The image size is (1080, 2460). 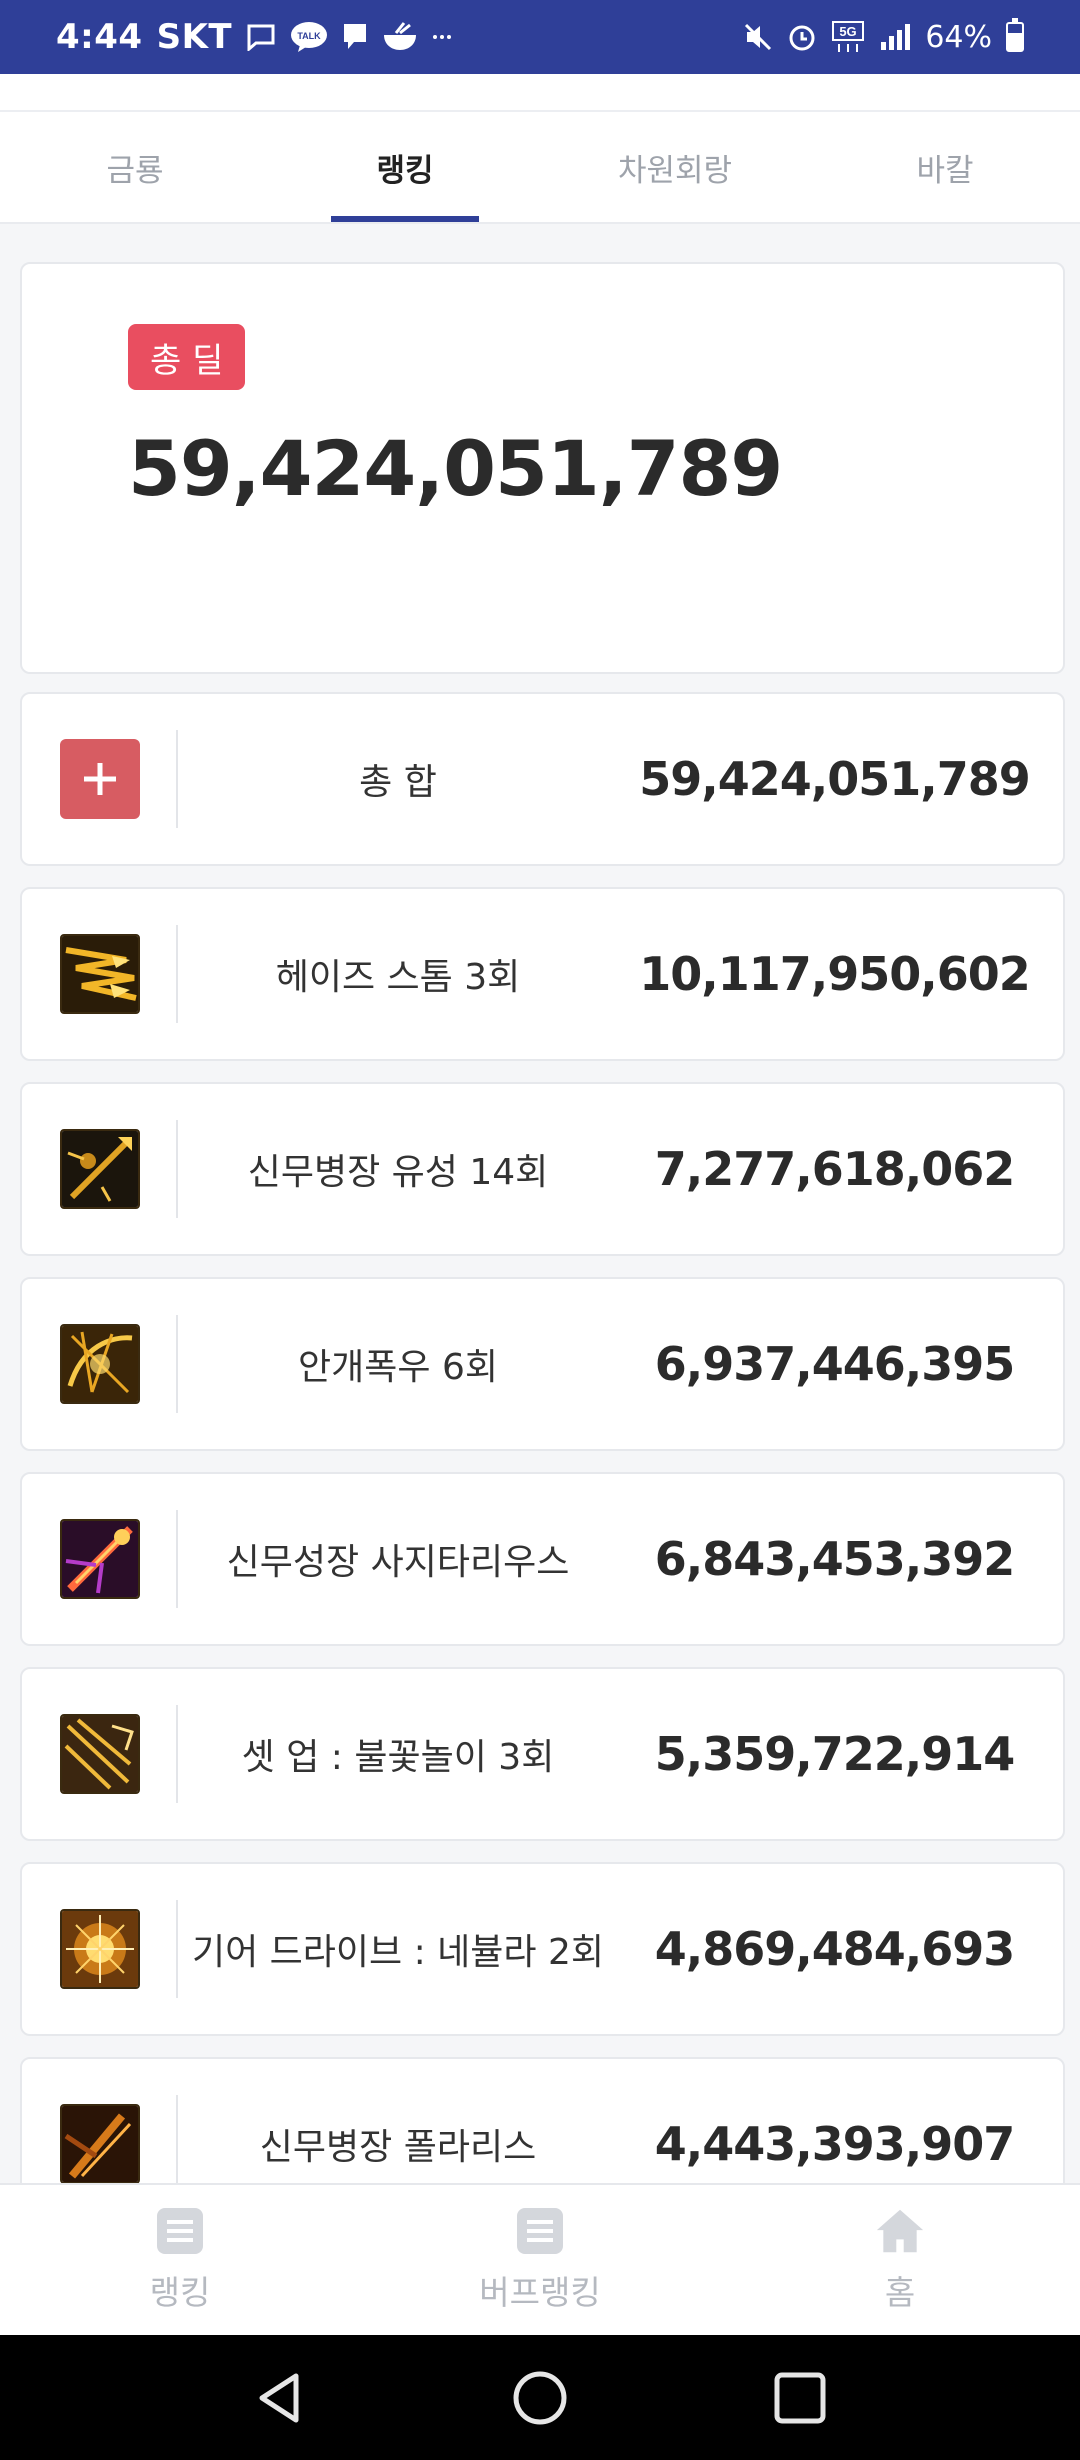 I want to click on haze-storm-icon, so click(x=100, y=974).